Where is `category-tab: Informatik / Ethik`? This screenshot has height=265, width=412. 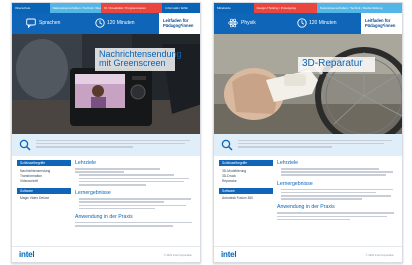 category-tab: Informatik / Ethik is located at coordinates (181, 8).